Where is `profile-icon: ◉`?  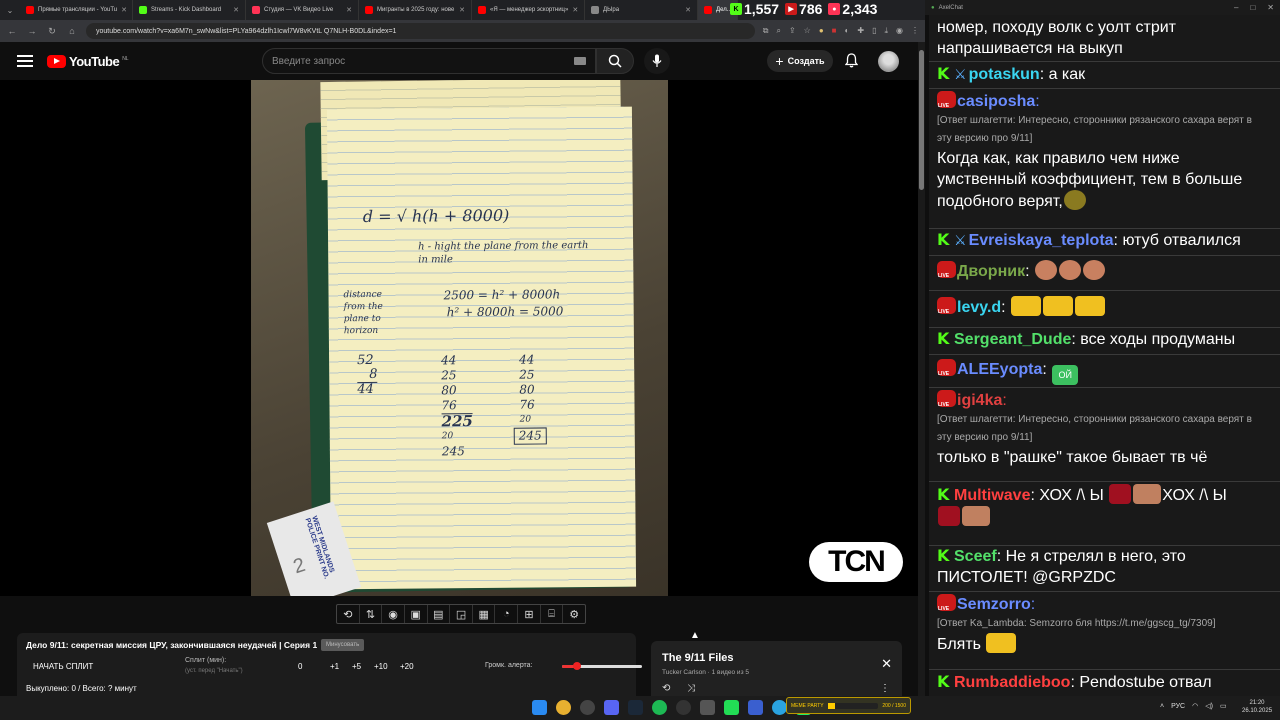
profile-icon: ◉ is located at coordinates (899, 31).